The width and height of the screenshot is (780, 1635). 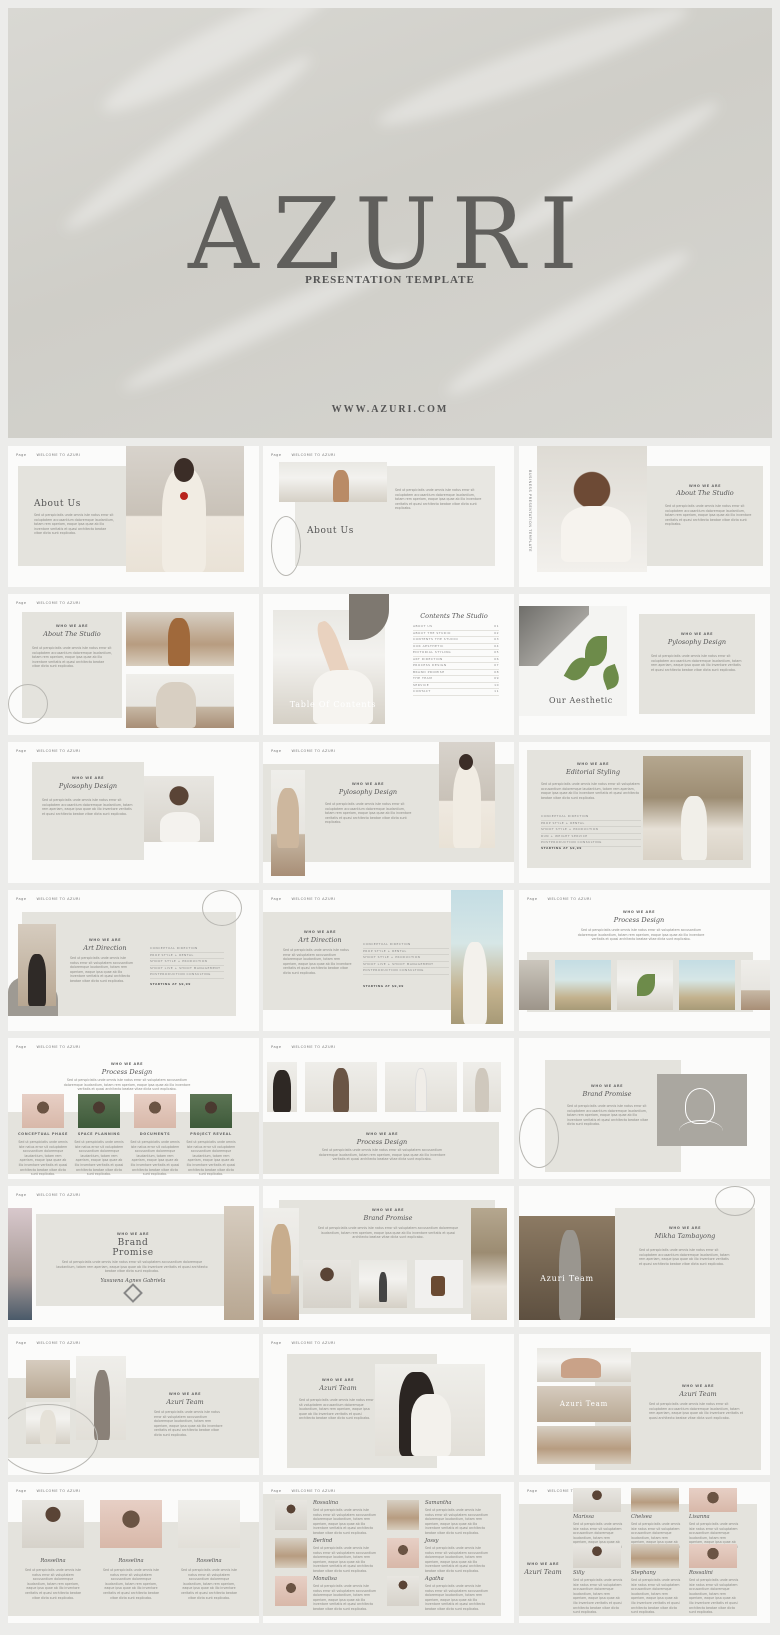 I want to click on hands-portrait-photo, so click(x=430, y=1410).